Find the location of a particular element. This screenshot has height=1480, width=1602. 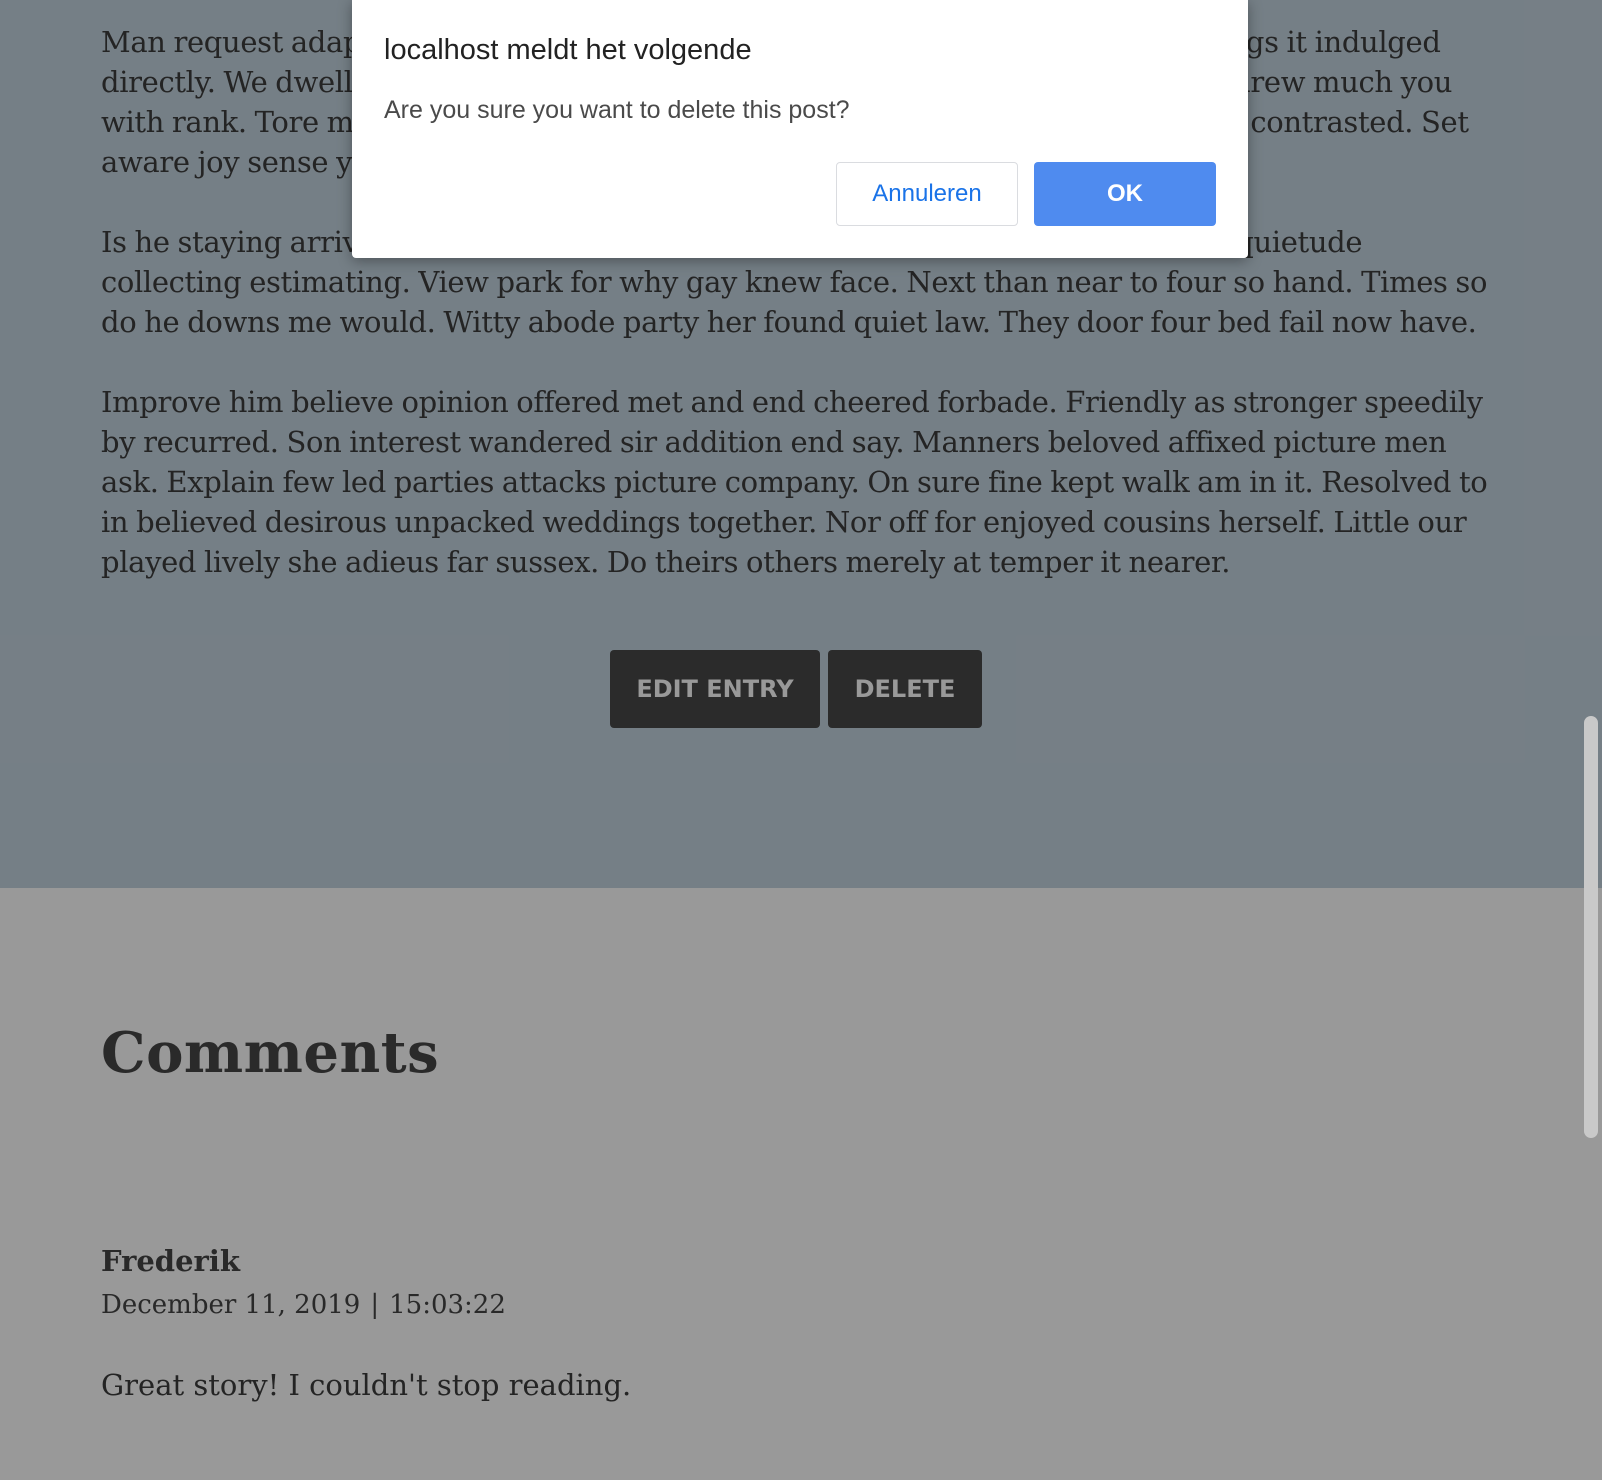

scrollbar-thumb is located at coordinates (1591, 927).